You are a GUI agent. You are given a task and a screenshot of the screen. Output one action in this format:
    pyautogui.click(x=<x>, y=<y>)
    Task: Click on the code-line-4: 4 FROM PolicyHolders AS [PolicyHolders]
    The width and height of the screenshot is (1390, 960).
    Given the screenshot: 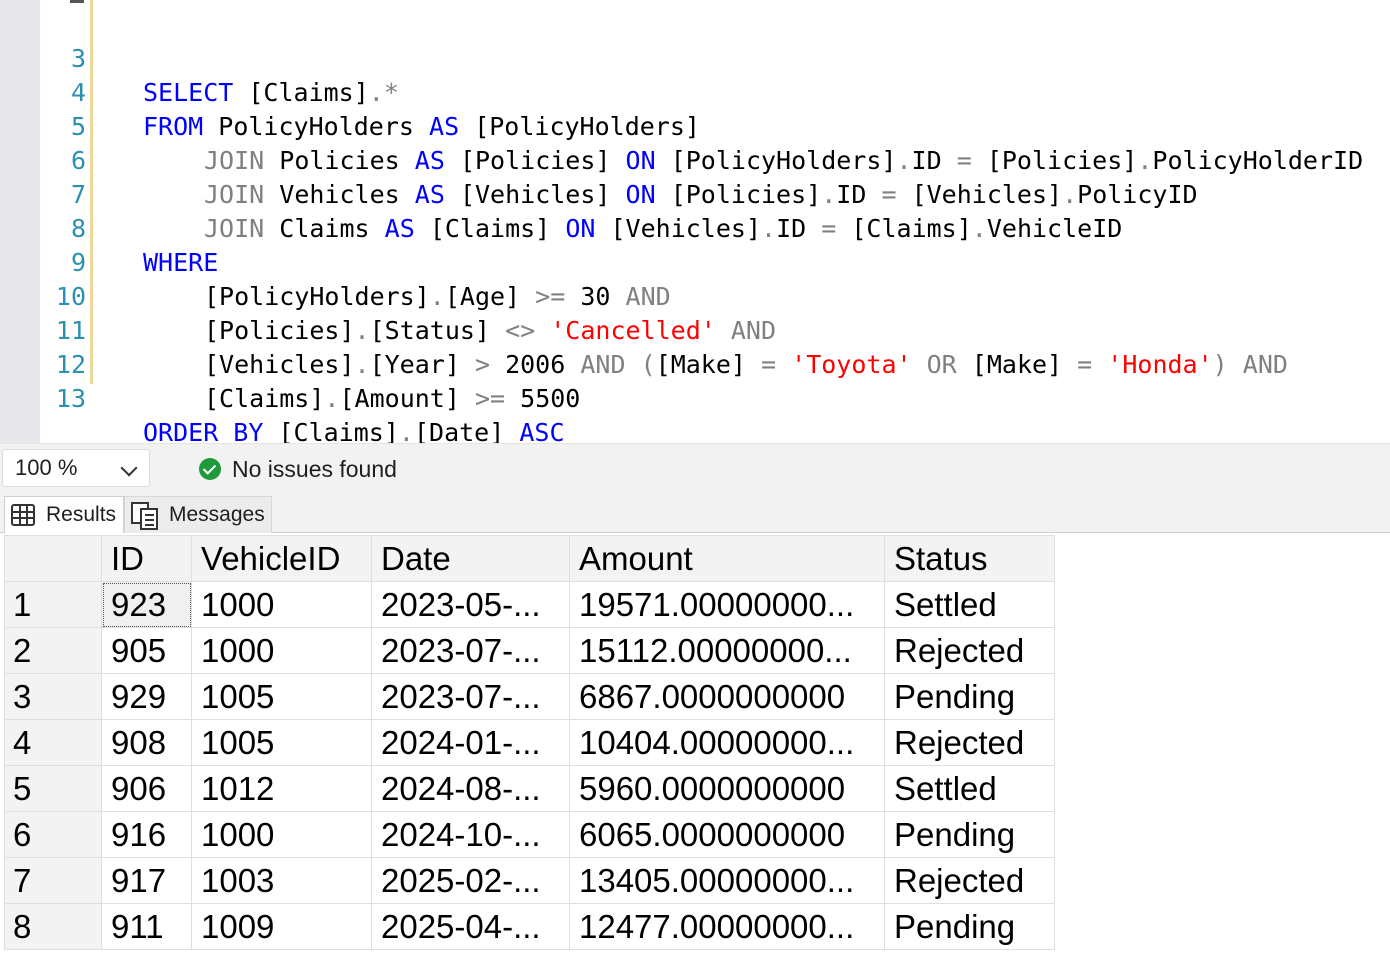 What is the action you would take?
    pyautogui.click(x=695, y=91)
    